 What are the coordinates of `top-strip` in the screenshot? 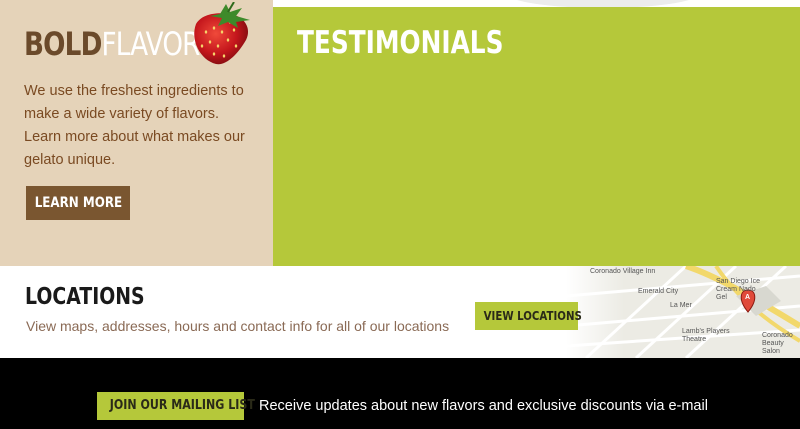 It's located at (536, 4).